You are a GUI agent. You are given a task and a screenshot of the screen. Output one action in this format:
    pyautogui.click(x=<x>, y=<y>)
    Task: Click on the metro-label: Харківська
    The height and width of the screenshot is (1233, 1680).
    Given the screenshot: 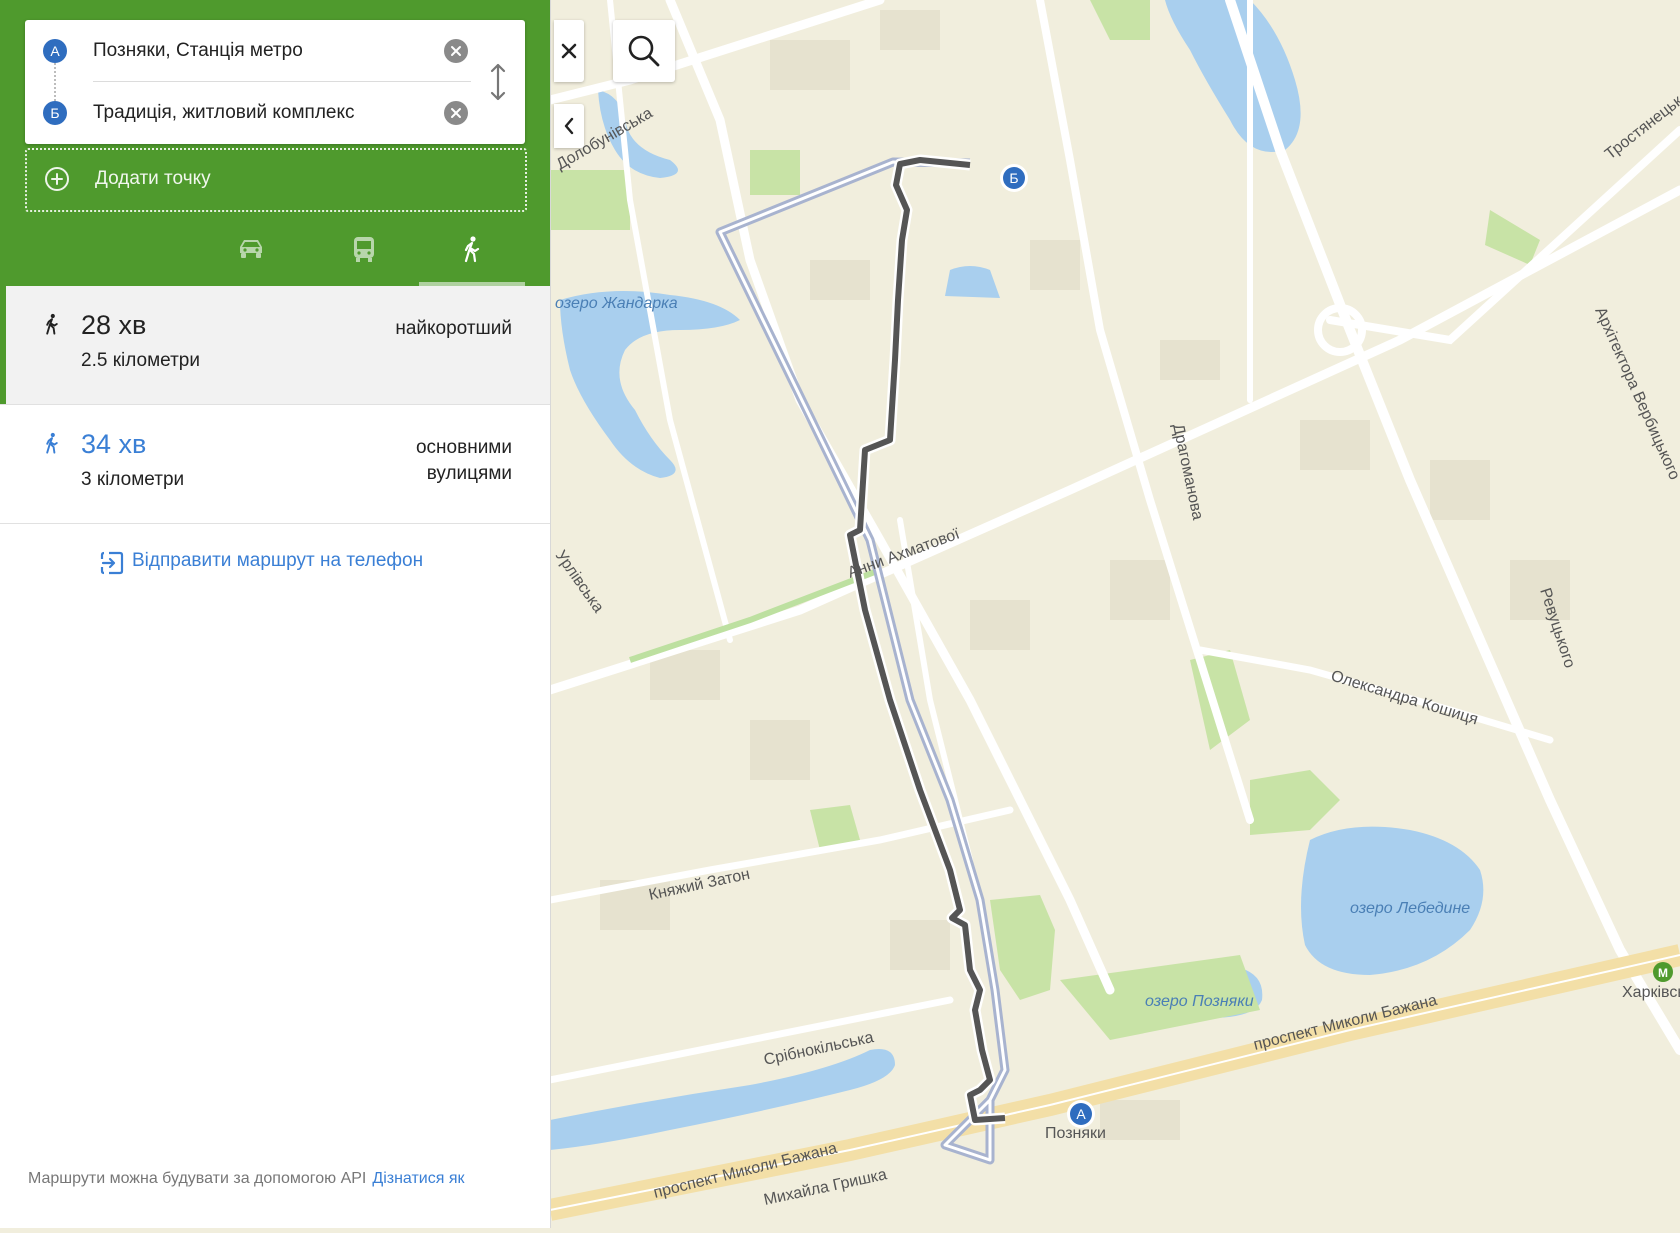 What is the action you would take?
    pyautogui.click(x=1651, y=992)
    